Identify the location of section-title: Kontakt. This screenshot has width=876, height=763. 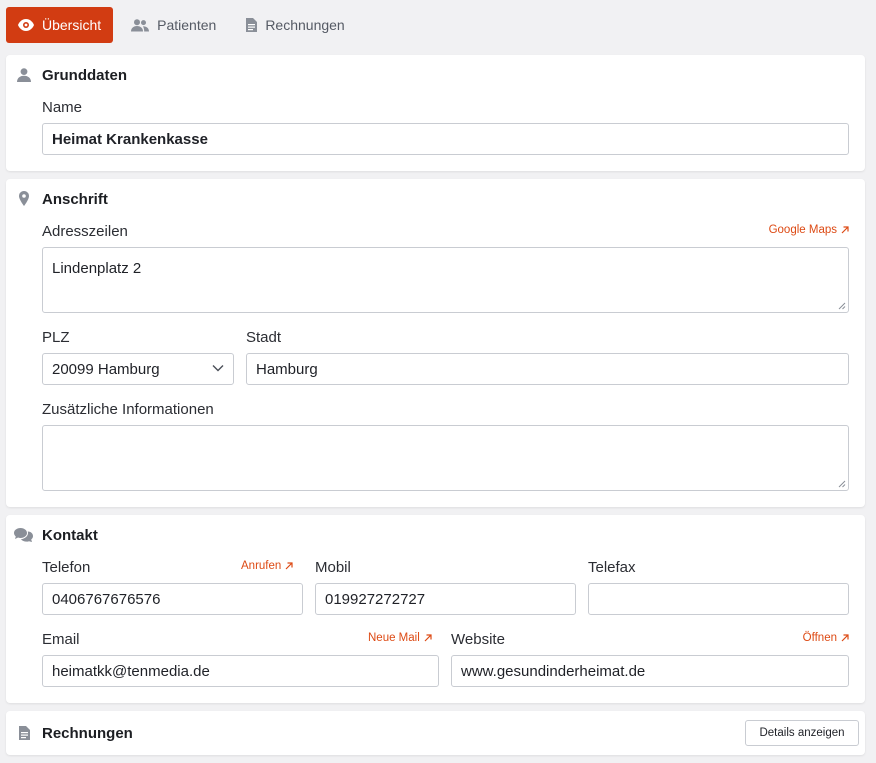
(70, 535).